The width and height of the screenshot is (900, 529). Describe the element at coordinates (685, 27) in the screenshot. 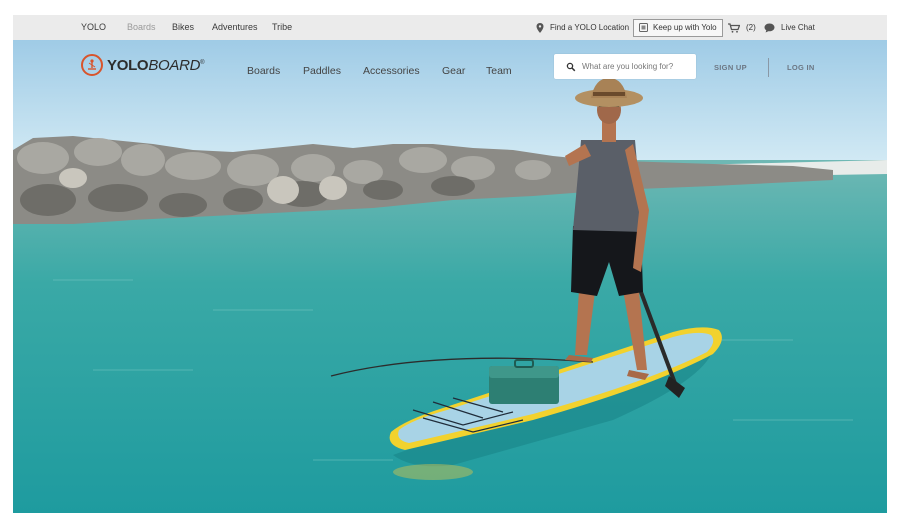

I see `keep-up-label: Keep up with Yolo` at that location.